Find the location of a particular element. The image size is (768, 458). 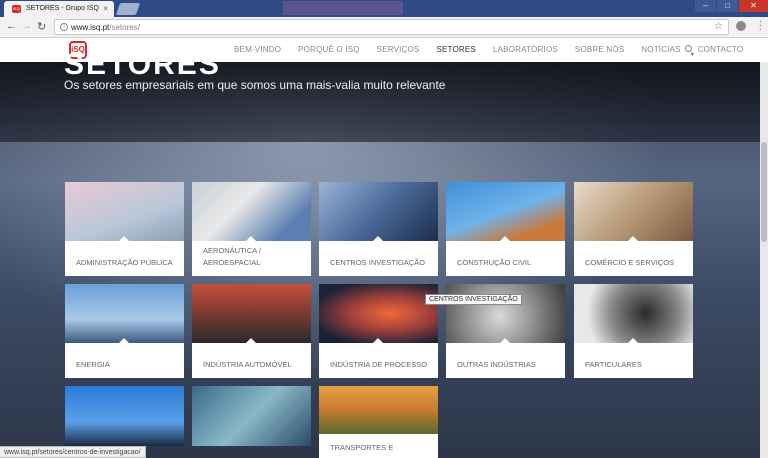

info-icon: i is located at coordinates (64, 27).